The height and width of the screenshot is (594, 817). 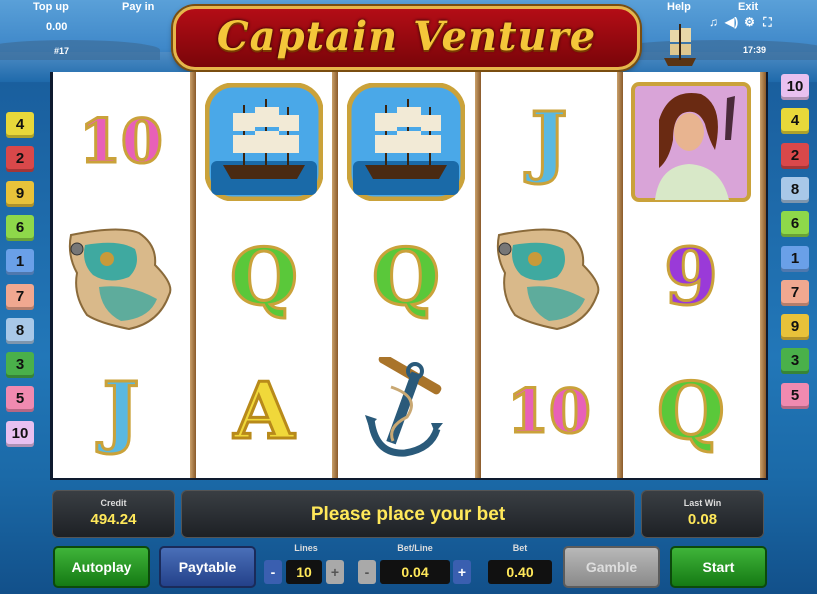 What do you see at coordinates (113, 503) in the screenshot?
I see `credit-label: Credit` at bounding box center [113, 503].